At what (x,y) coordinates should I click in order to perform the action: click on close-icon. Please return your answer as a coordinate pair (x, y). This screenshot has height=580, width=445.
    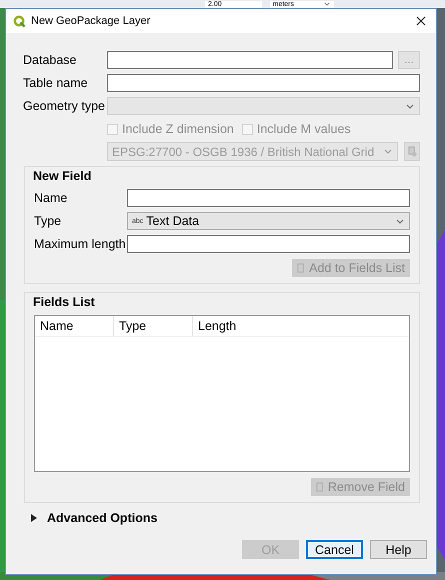
    Looking at the image, I should click on (421, 21).